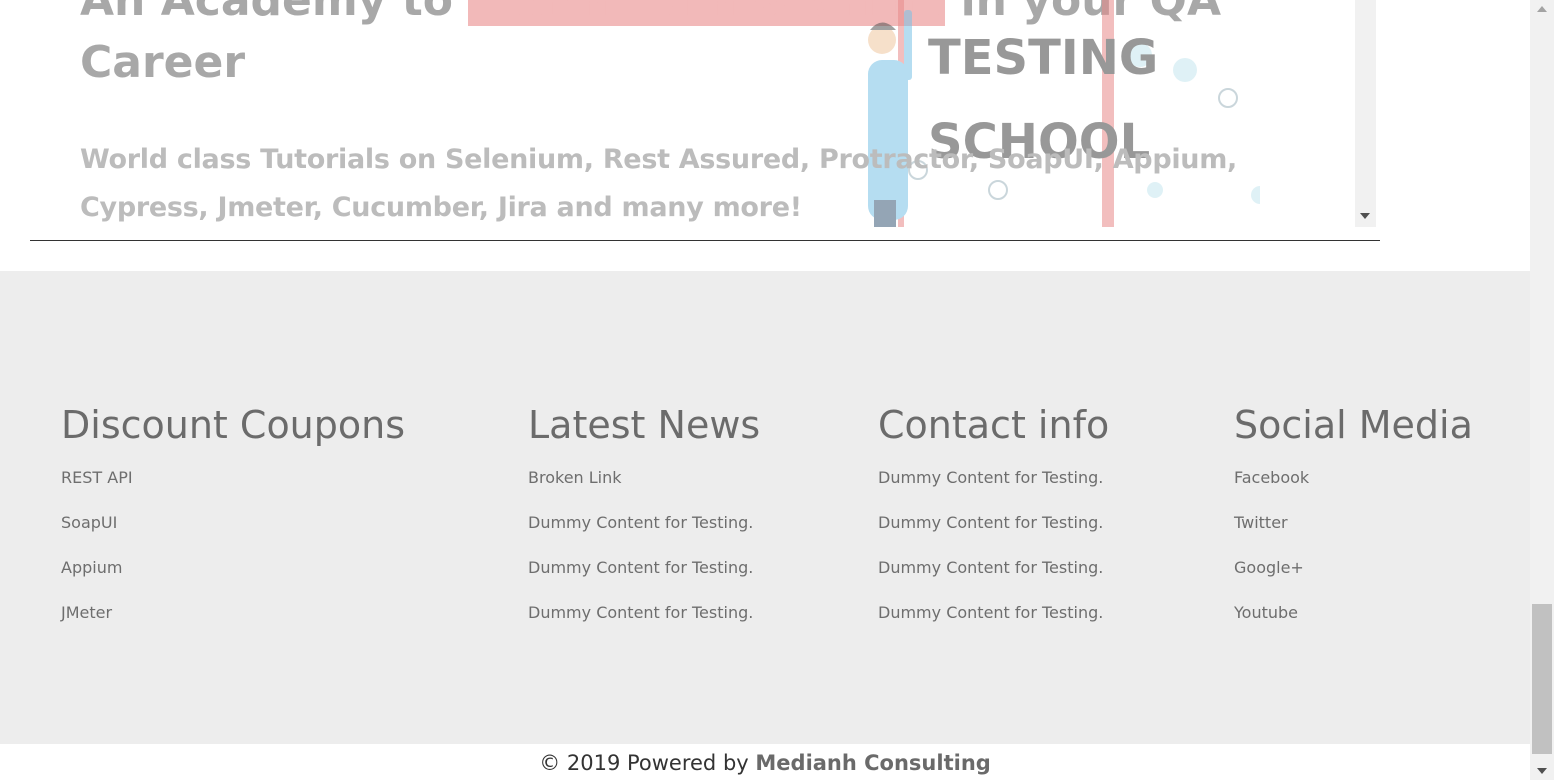  Describe the element at coordinates (1269, 567) in the screenshot. I see `footer-link-google-plus: Google+` at that location.